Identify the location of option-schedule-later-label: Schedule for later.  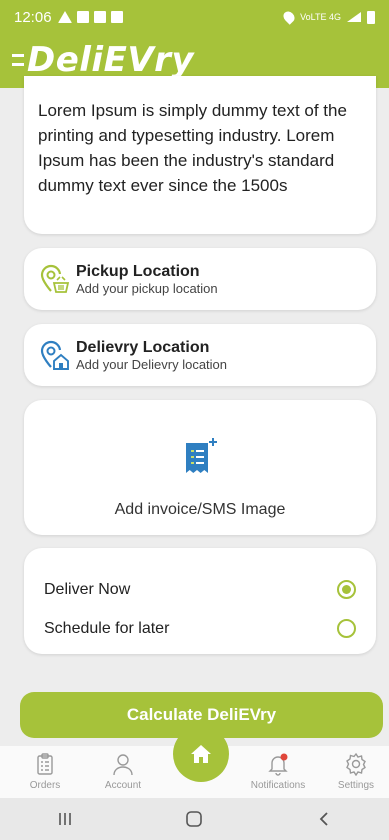
(107, 628).